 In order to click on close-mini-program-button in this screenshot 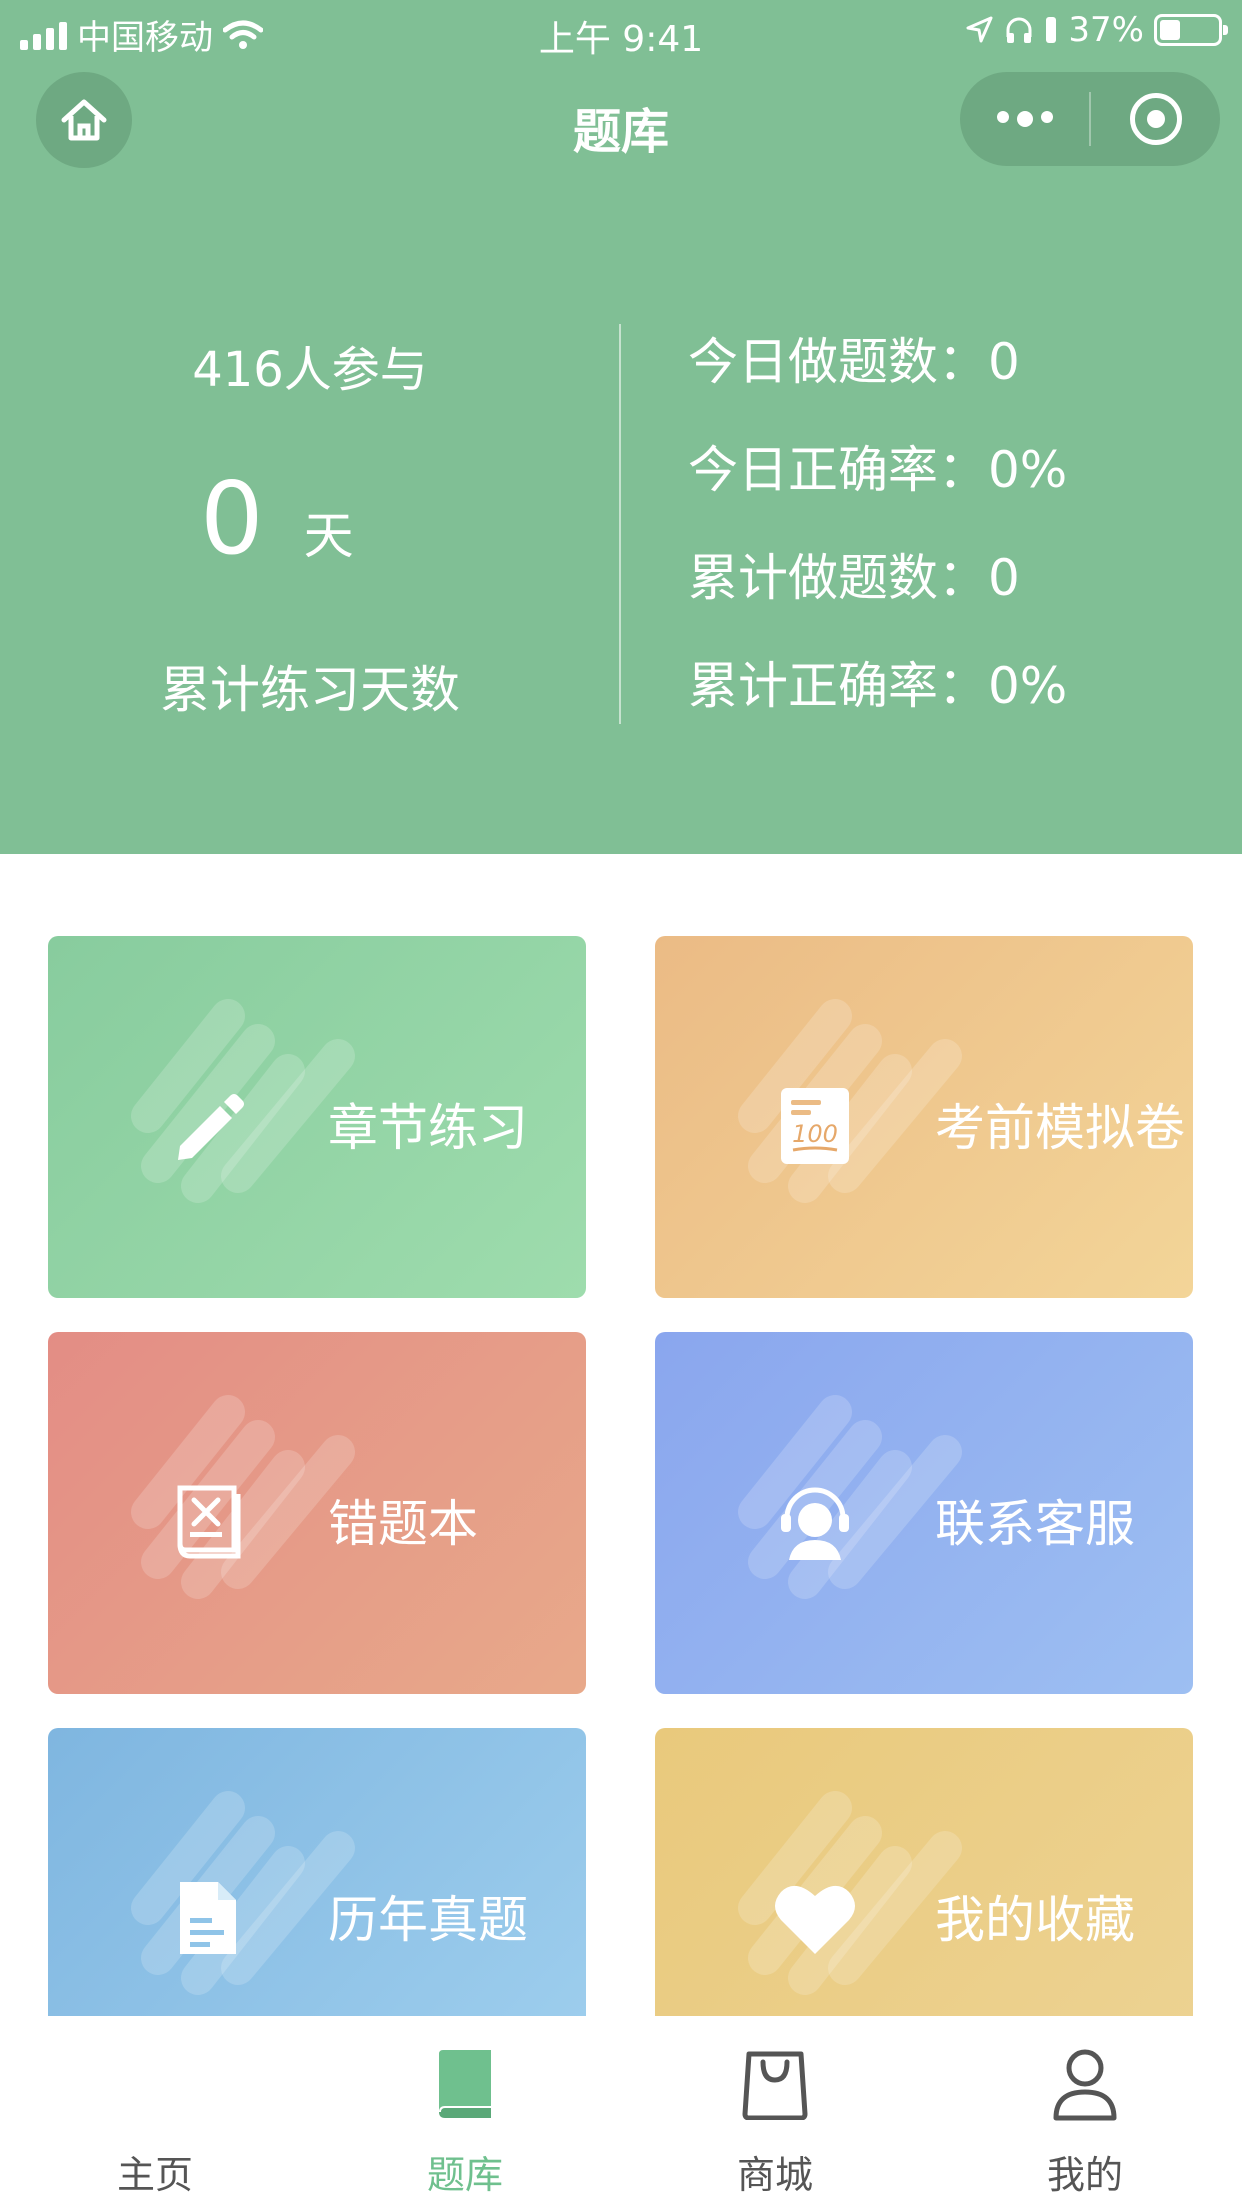, I will do `click(1155, 119)`.